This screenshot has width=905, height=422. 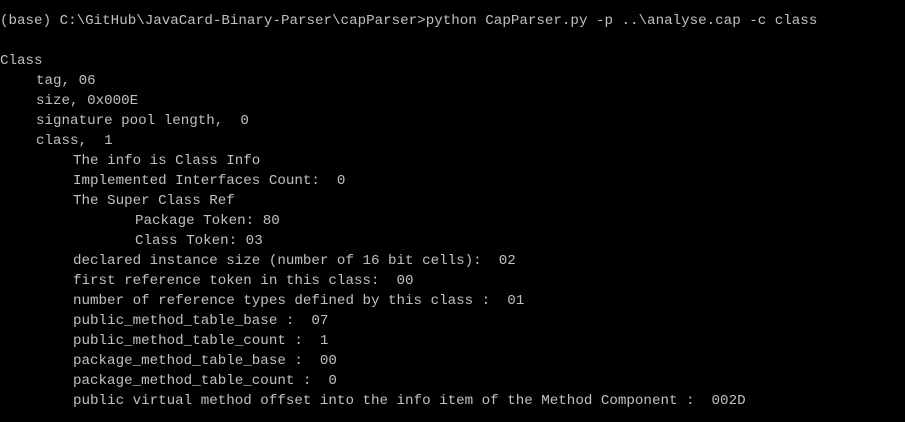 I want to click on output-line: Class Token: 03, so click(x=199, y=241).